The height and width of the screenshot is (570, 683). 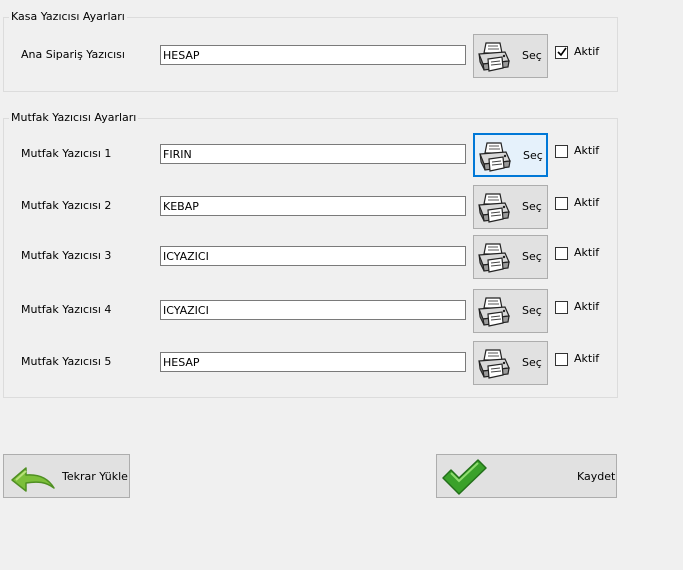 What do you see at coordinates (95, 476) in the screenshot?
I see `reload-button-label: Tekrar Yükle` at bounding box center [95, 476].